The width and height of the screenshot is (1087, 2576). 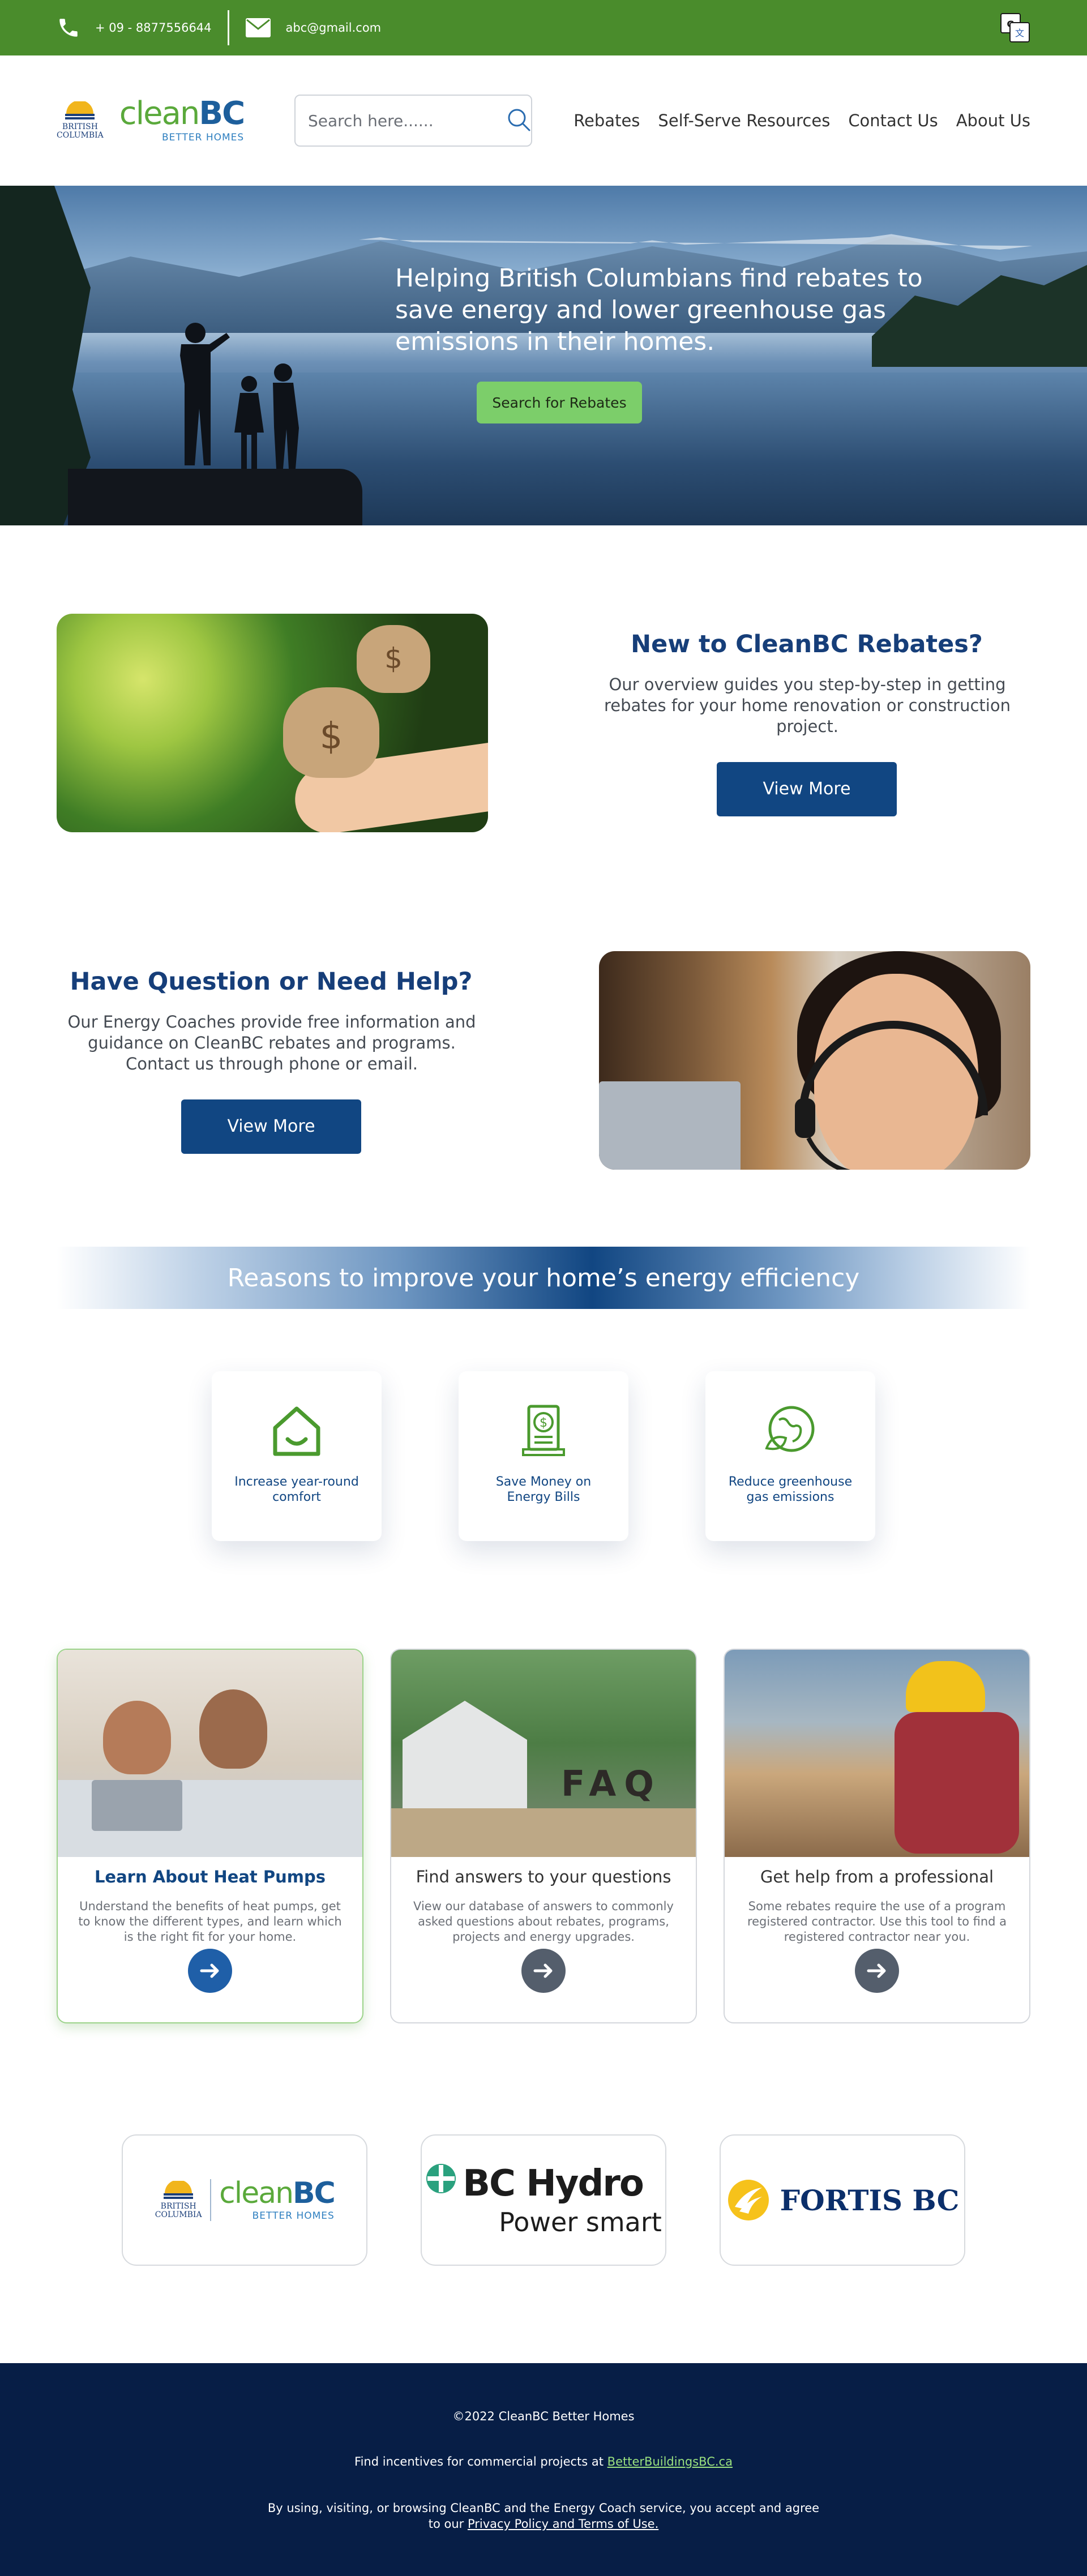 What do you see at coordinates (807, 644) in the screenshot?
I see `new-to-rebates-title: New to CleanBC Rebates?` at bounding box center [807, 644].